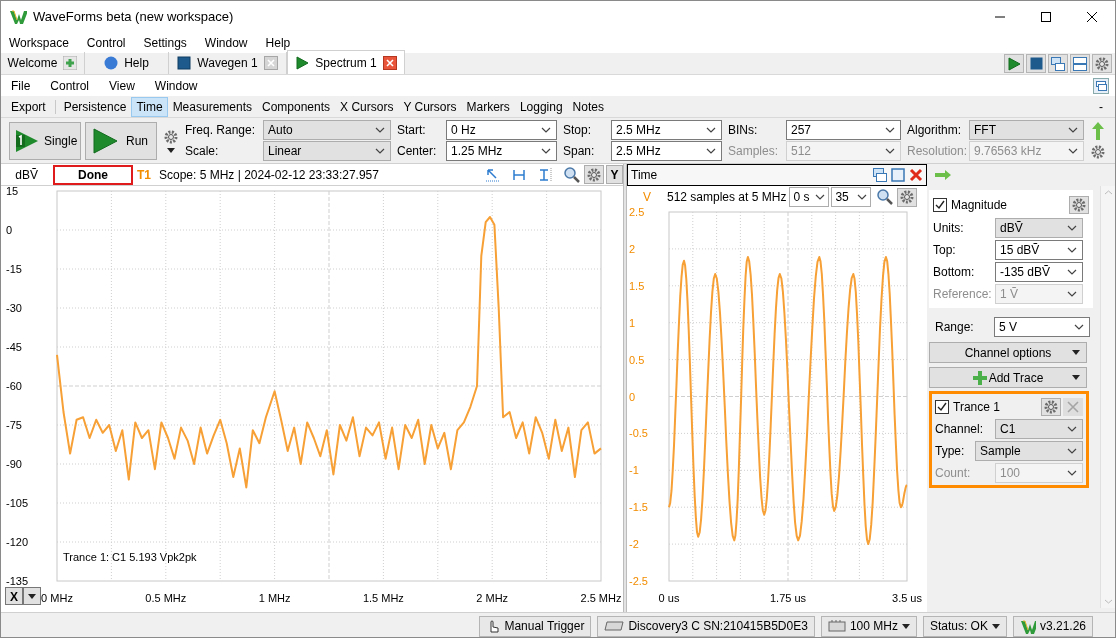  What do you see at coordinates (147, 174) in the screenshot?
I see `trace-tag: T1` at bounding box center [147, 174].